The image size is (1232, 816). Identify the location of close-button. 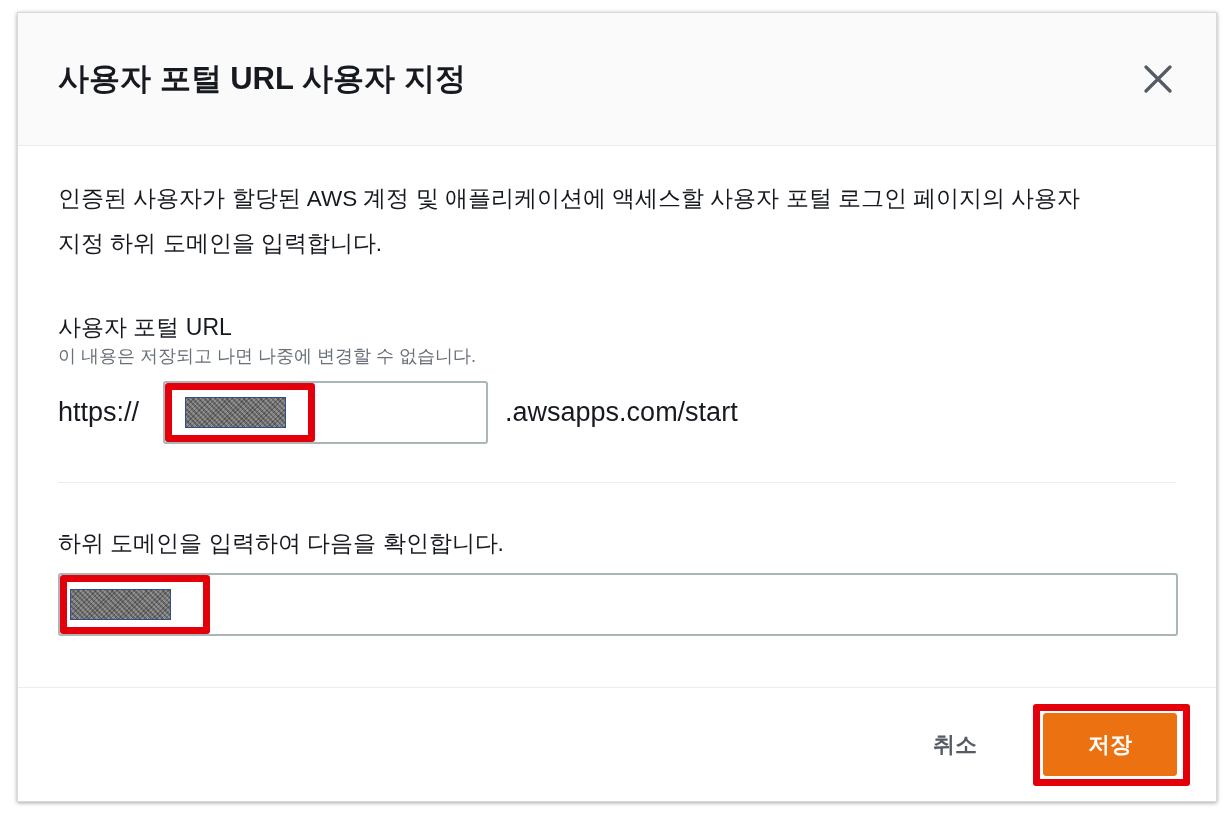
(1158, 79).